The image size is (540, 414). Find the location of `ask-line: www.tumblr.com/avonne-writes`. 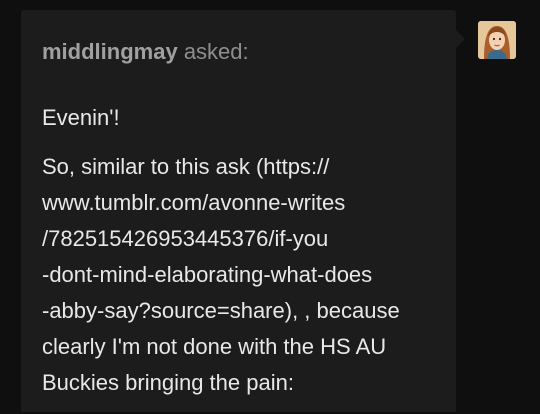

ask-line: www.tumblr.com/avonne-writes is located at coordinates (194, 202).